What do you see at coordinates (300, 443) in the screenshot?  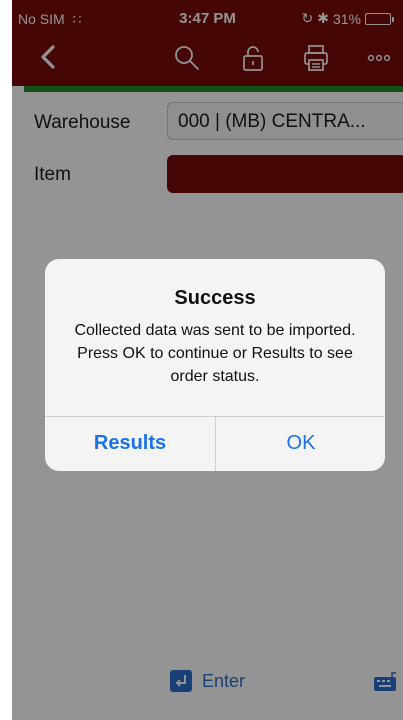 I see `ok-button: OK` at bounding box center [300, 443].